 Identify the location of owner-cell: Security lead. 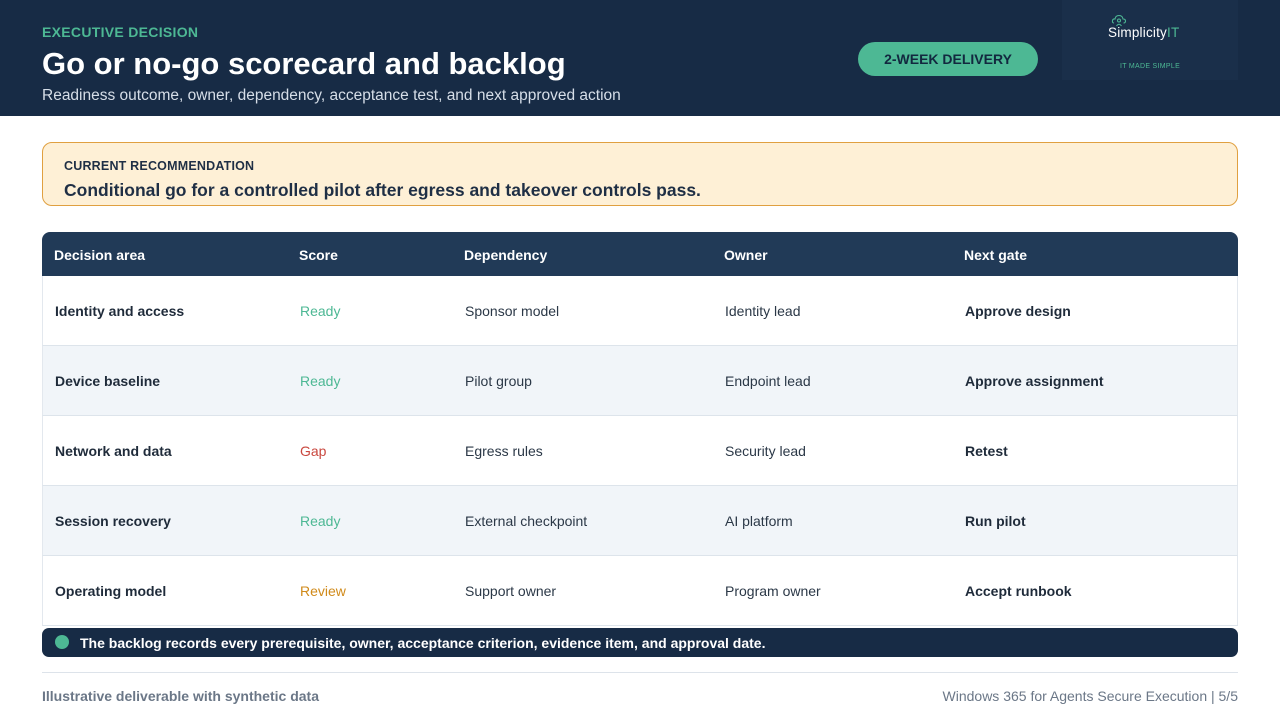
(765, 451).